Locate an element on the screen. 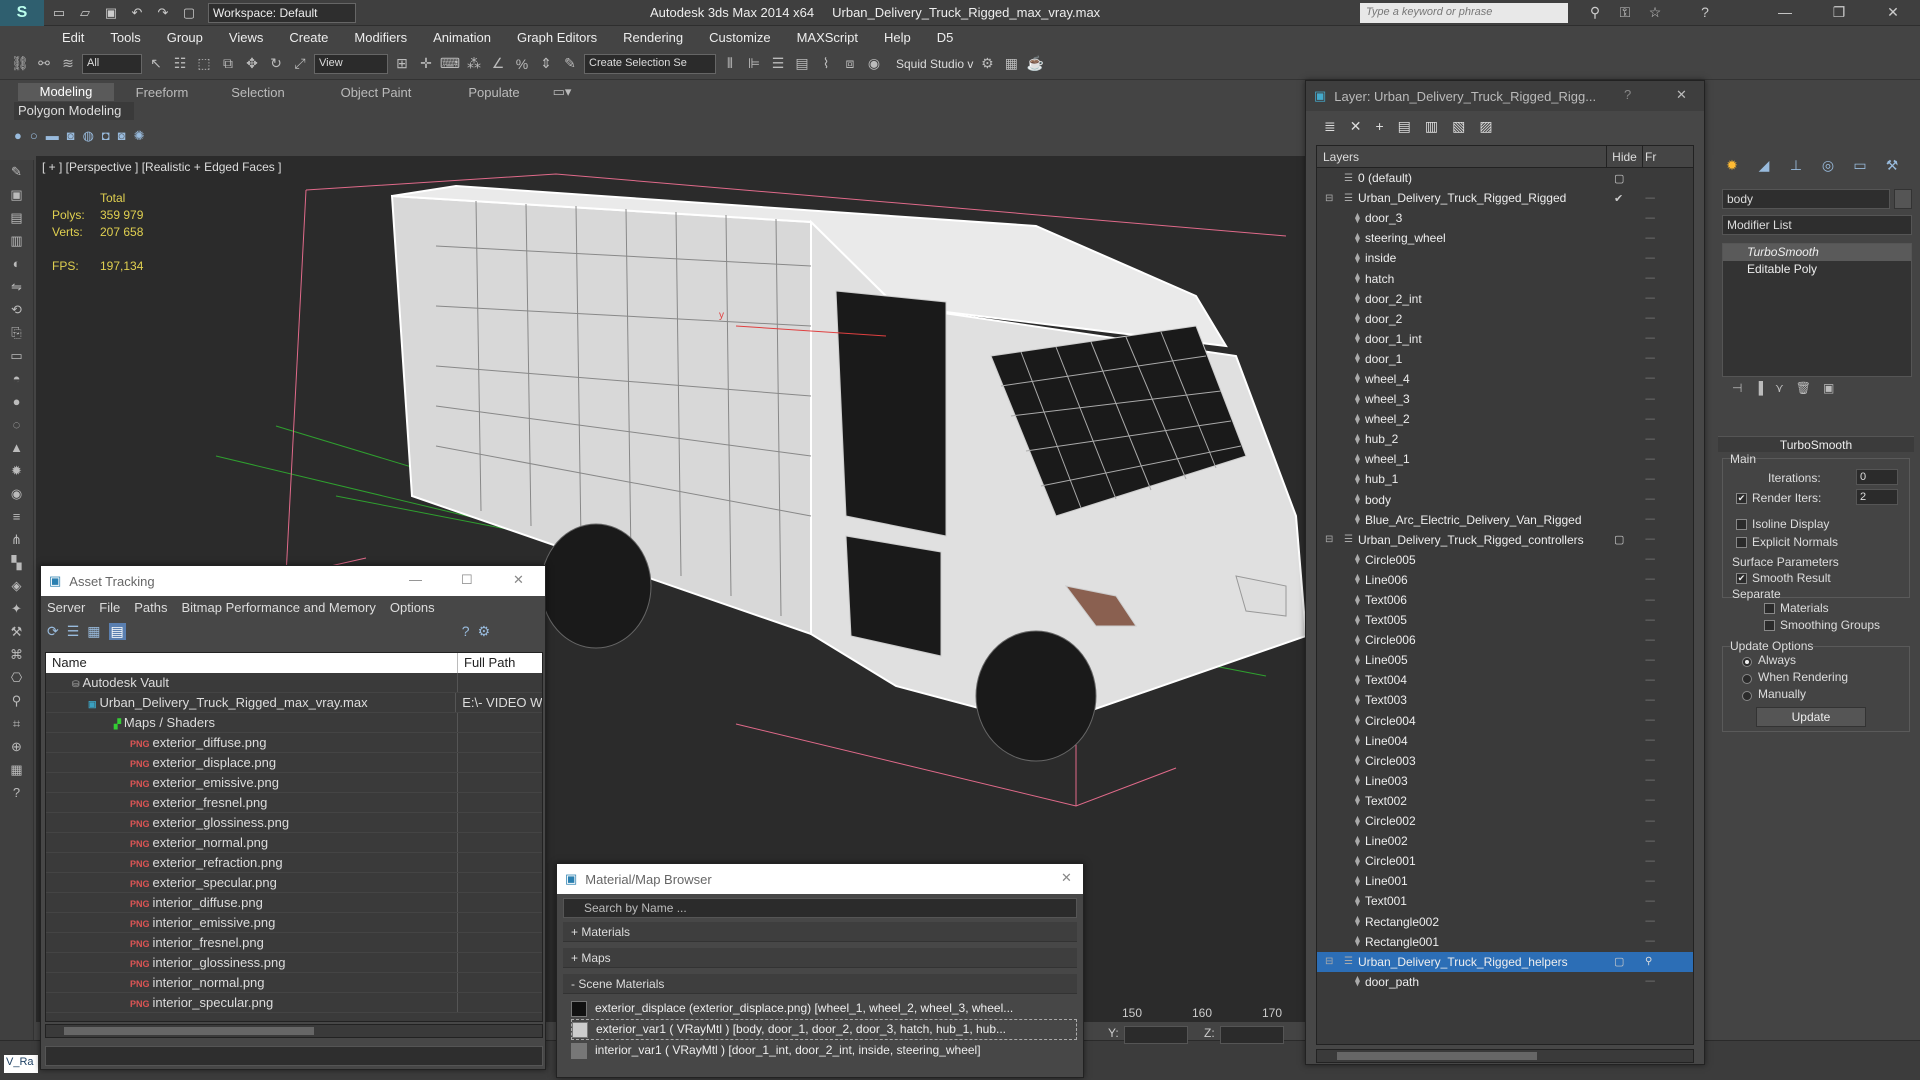  asset-menu-bitmap: Bitmap Performance and Memory is located at coordinates (279, 607).